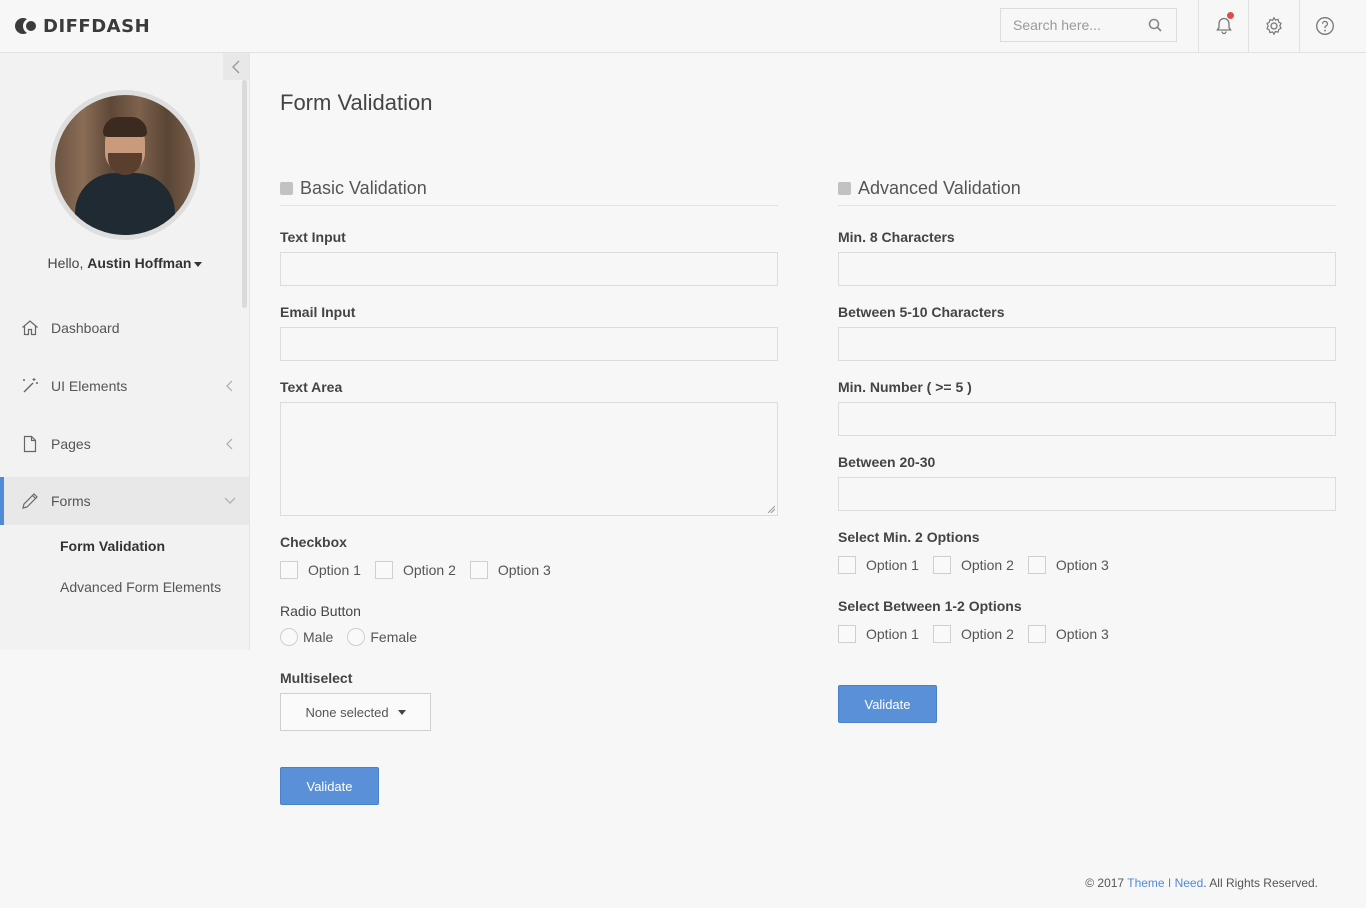 The height and width of the screenshot is (908, 1366). What do you see at coordinates (289, 637) in the screenshot?
I see `radio-male` at bounding box center [289, 637].